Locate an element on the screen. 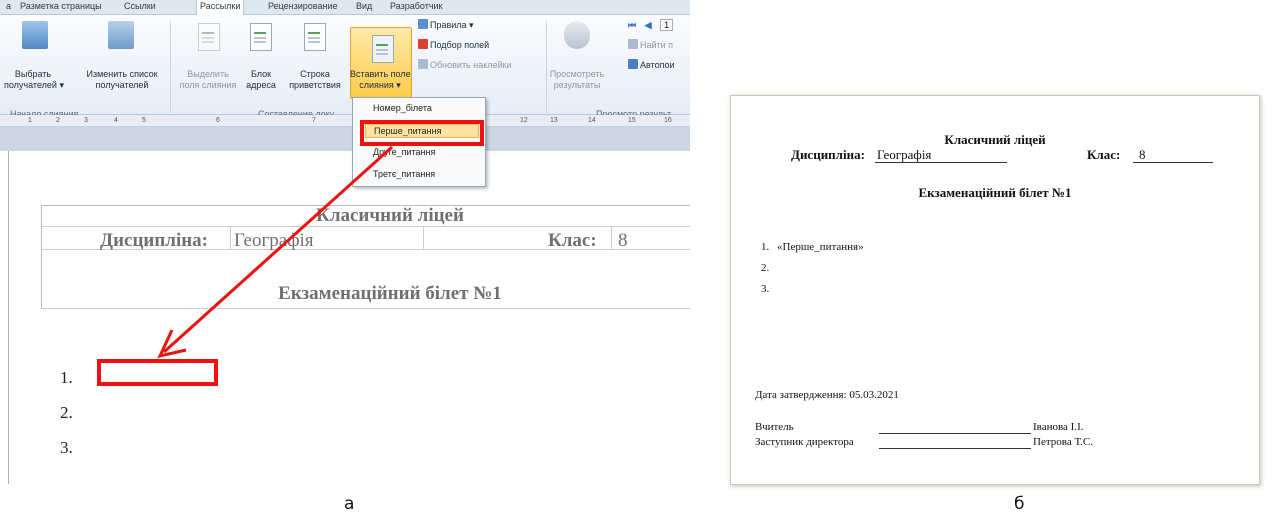 The height and width of the screenshot is (514, 1282). question-number: 1. is located at coordinates (765, 247).